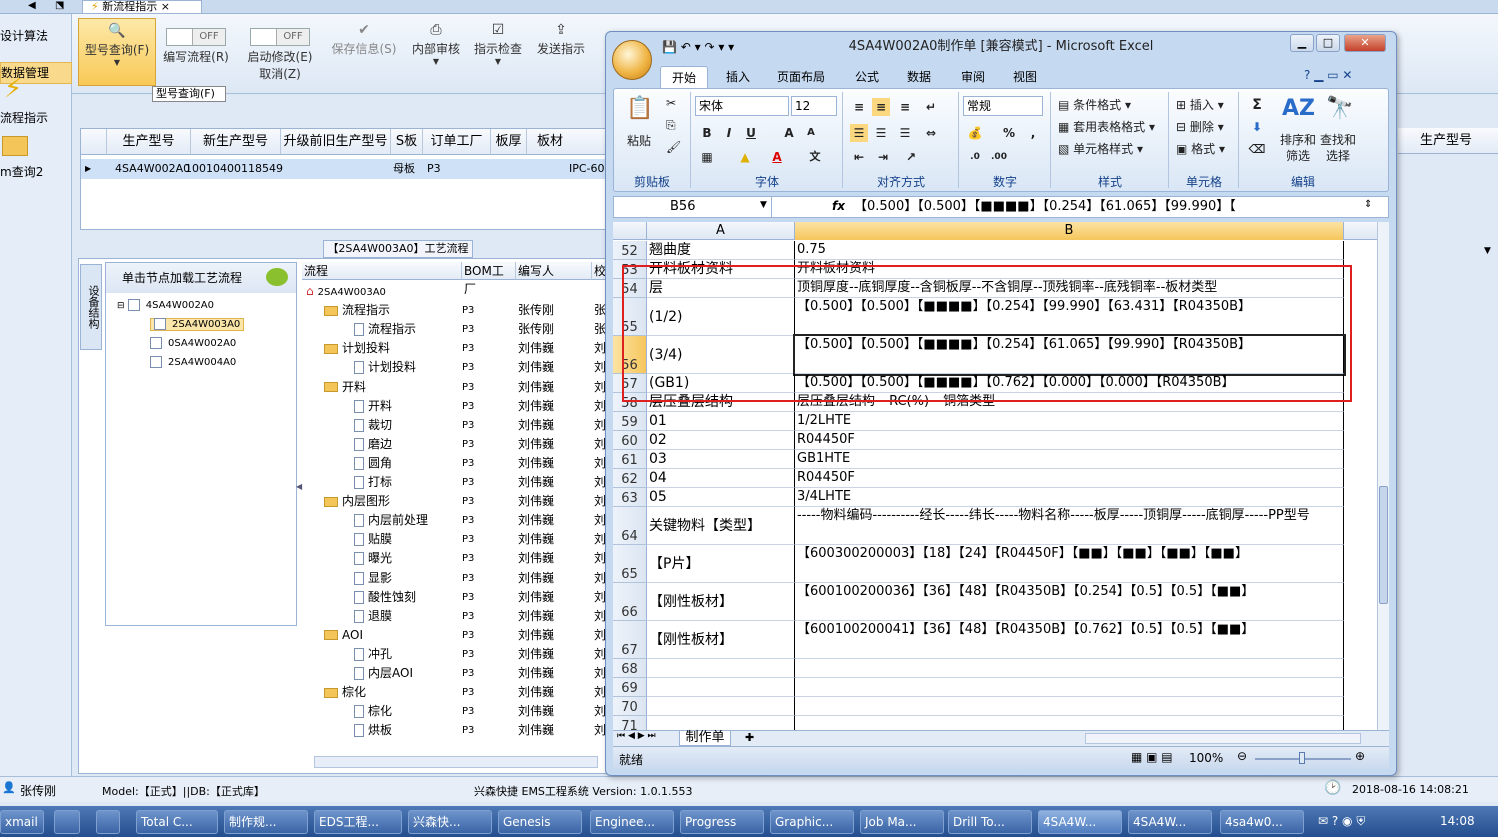 The height and width of the screenshot is (837, 1498). Describe the element at coordinates (280, 37) in the screenshot. I see `start-modify-toggle: OFF` at that location.